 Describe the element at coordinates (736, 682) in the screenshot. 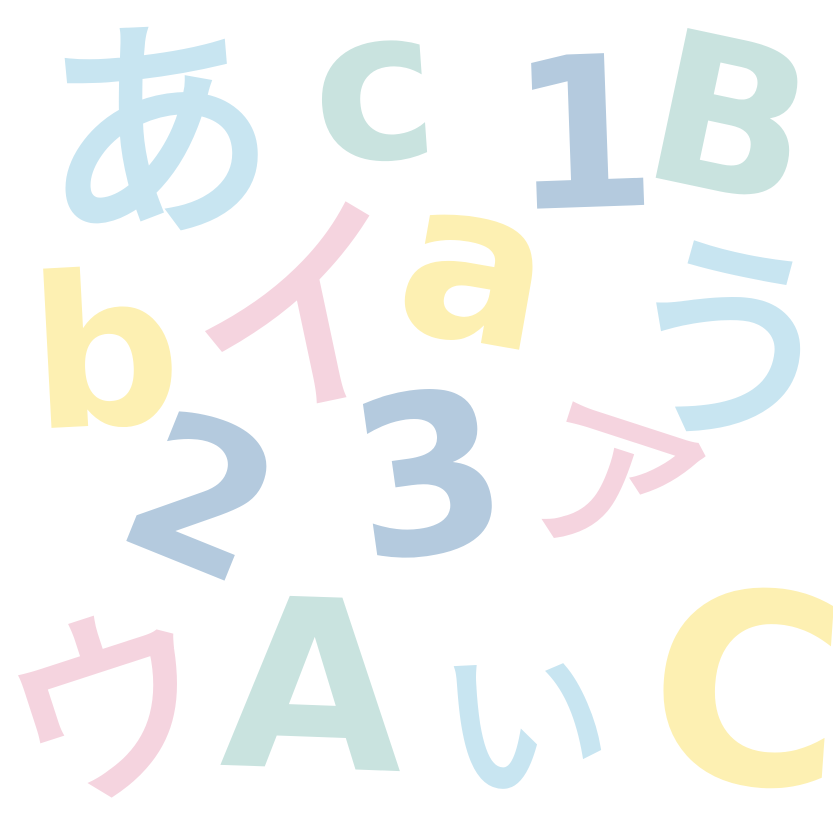

I see `uppercase-c-glyph: C` at that location.